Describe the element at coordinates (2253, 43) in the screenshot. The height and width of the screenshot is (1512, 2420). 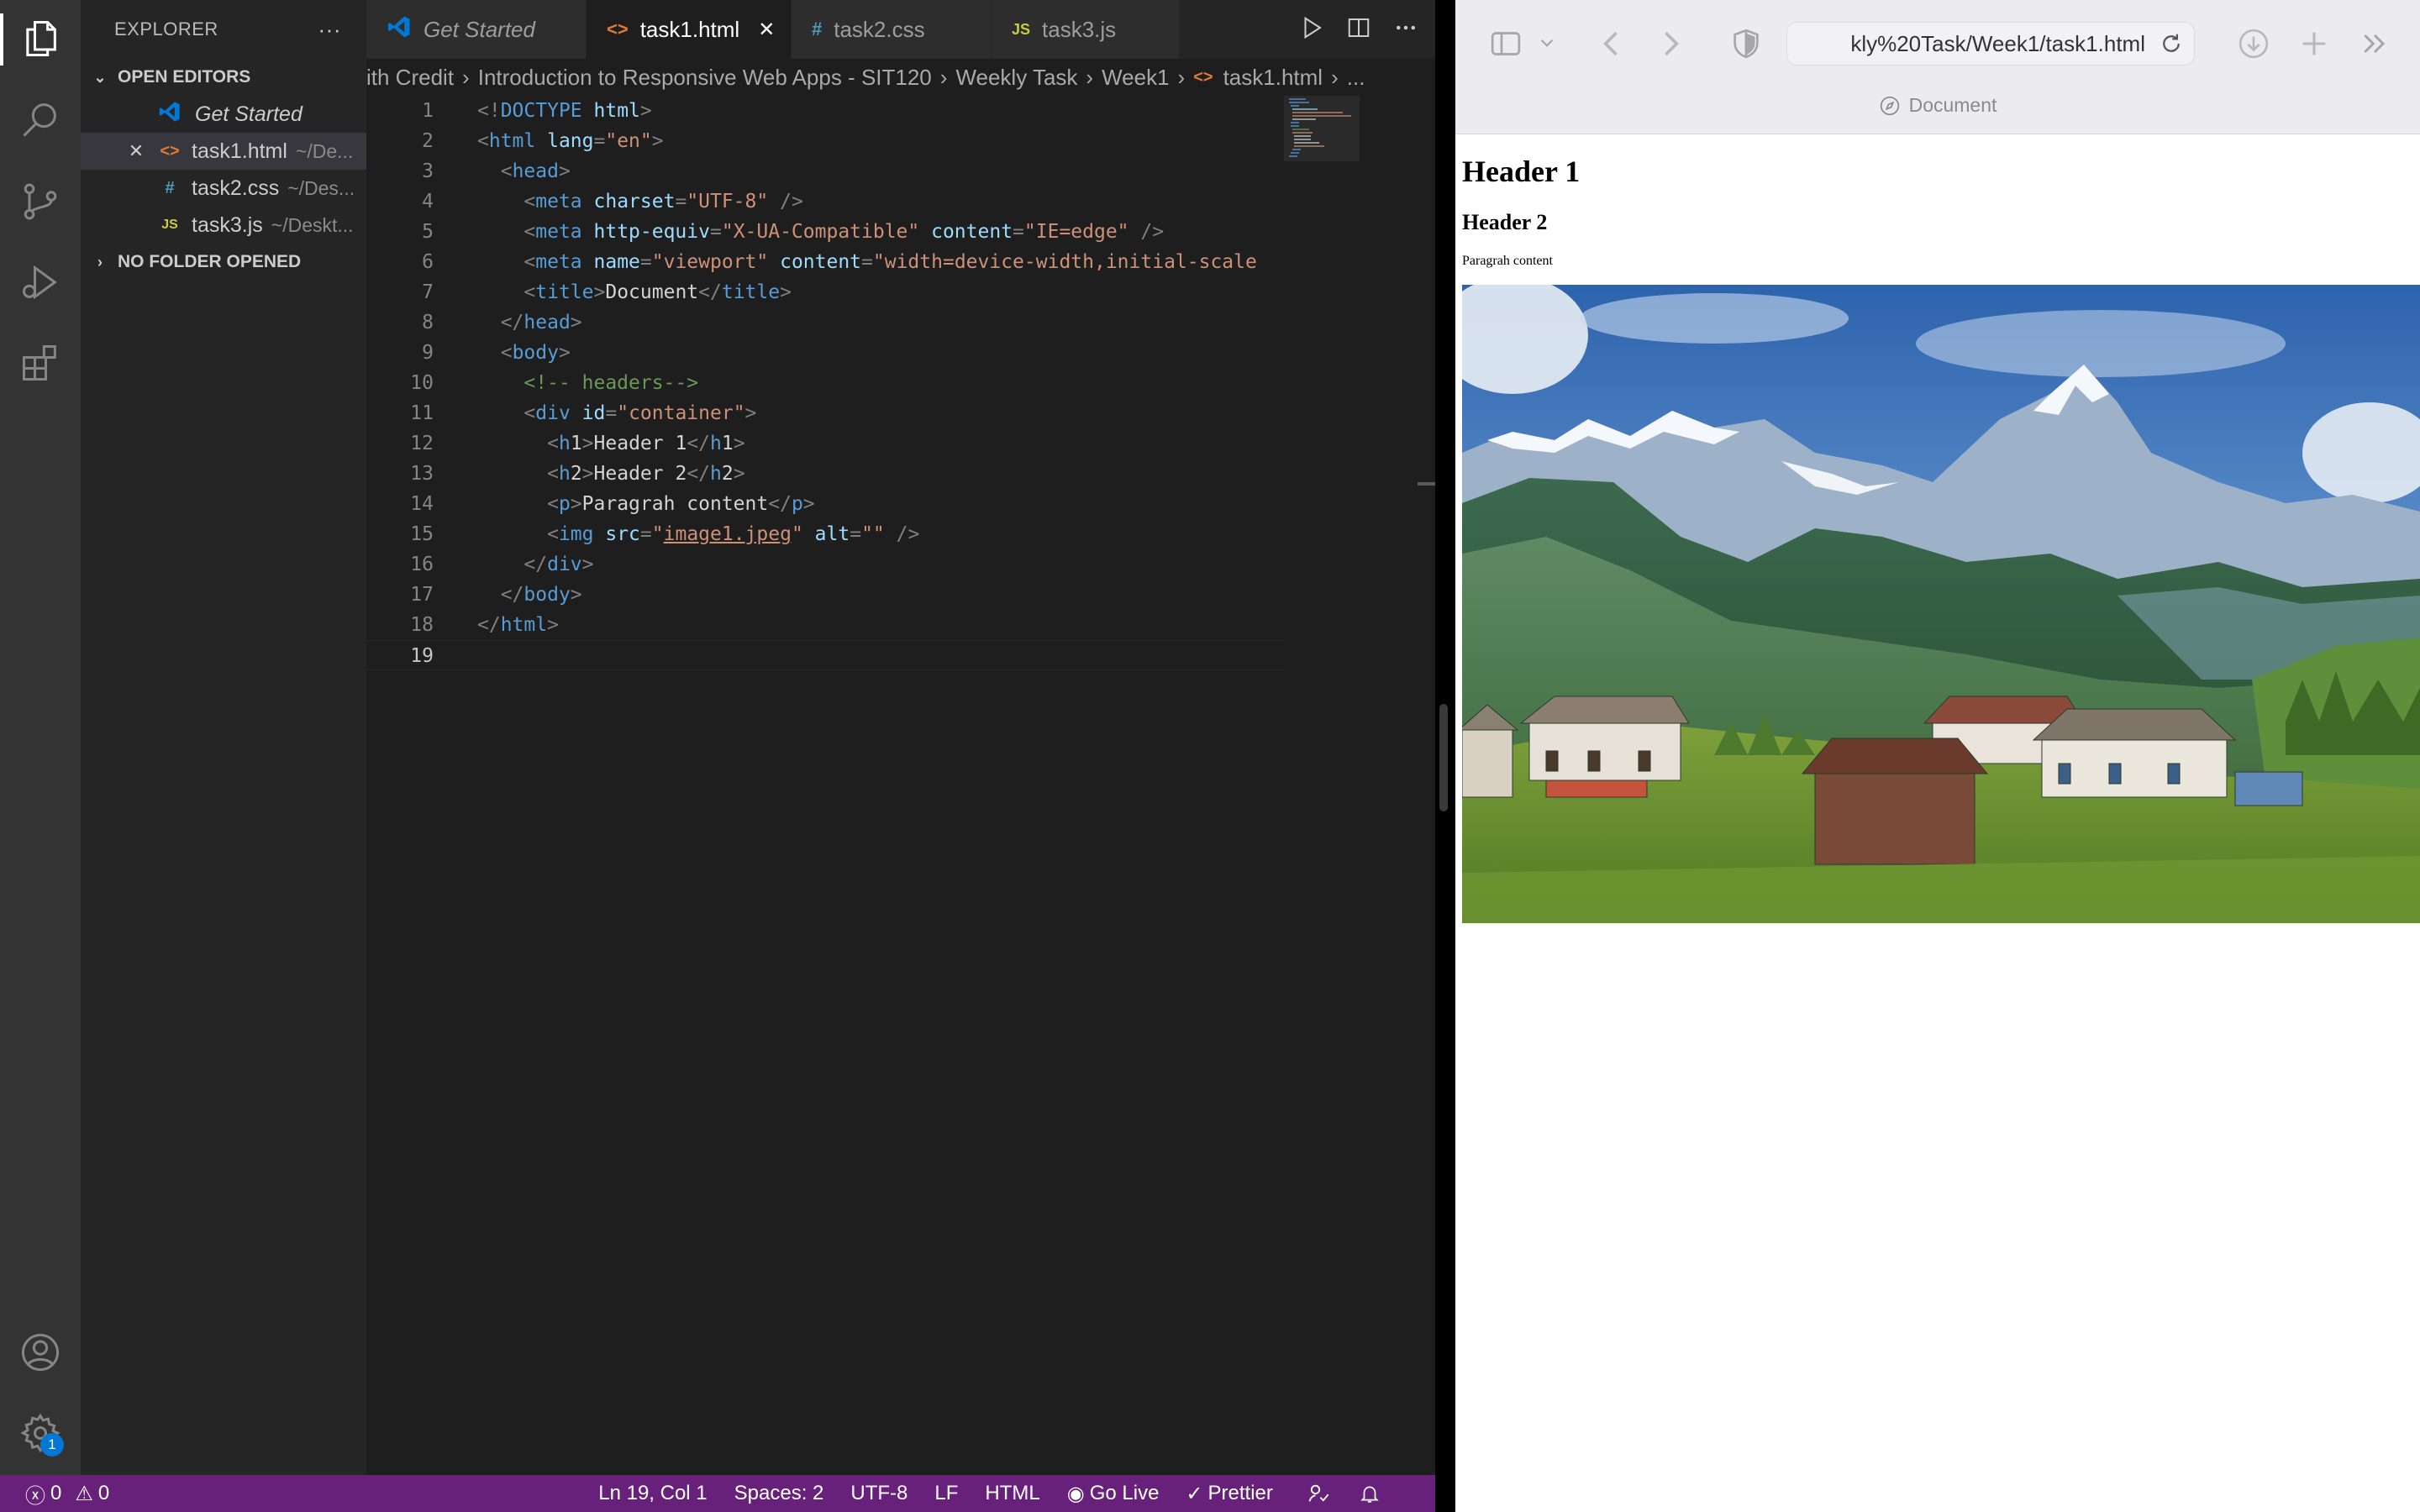
I see `downloads-icon` at that location.